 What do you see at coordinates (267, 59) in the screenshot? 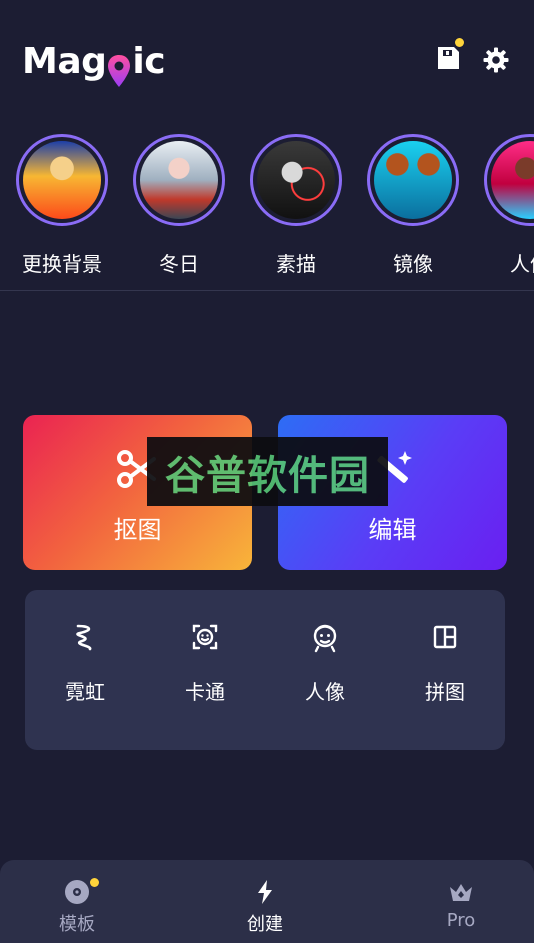
I see `header: Mag ic` at bounding box center [267, 59].